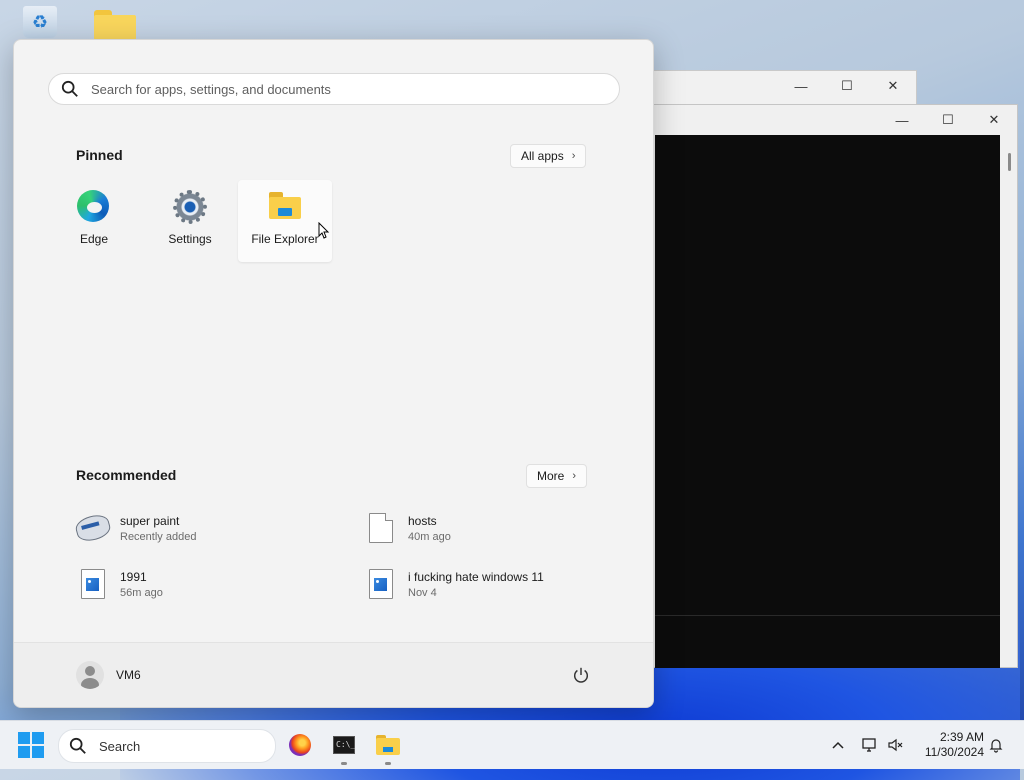  What do you see at coordinates (141, 592) in the screenshot?
I see `recommended-subtitle: 56m ago` at bounding box center [141, 592].